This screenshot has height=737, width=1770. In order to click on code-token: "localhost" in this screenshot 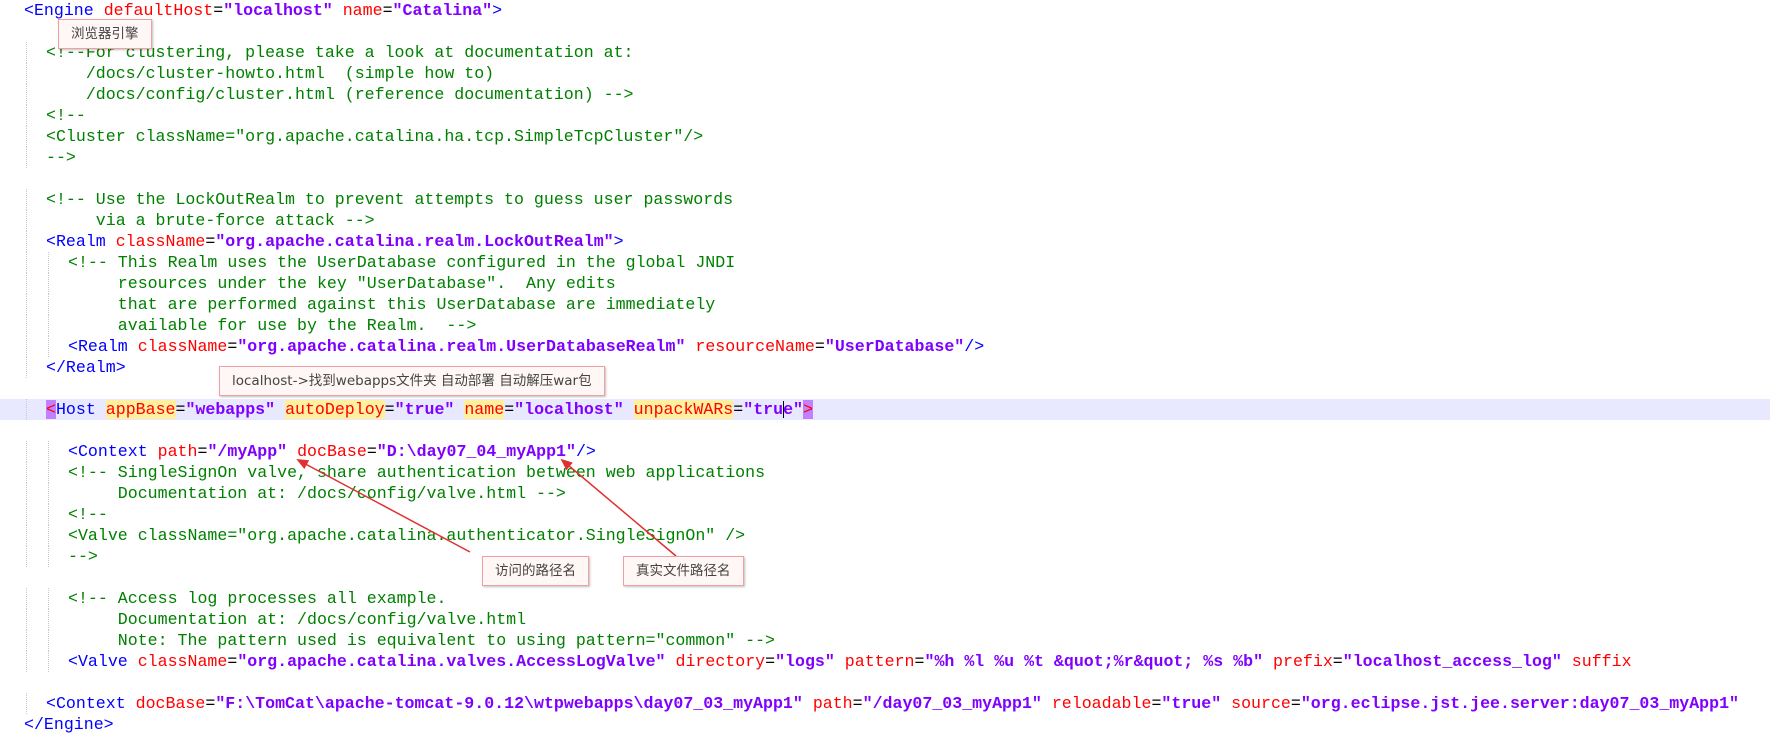, I will do `click(278, 10)`.